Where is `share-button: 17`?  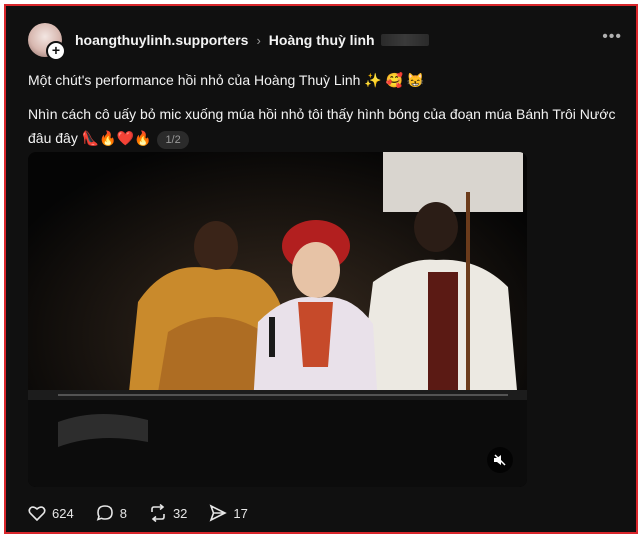
share-button: 17 is located at coordinates (228, 513).